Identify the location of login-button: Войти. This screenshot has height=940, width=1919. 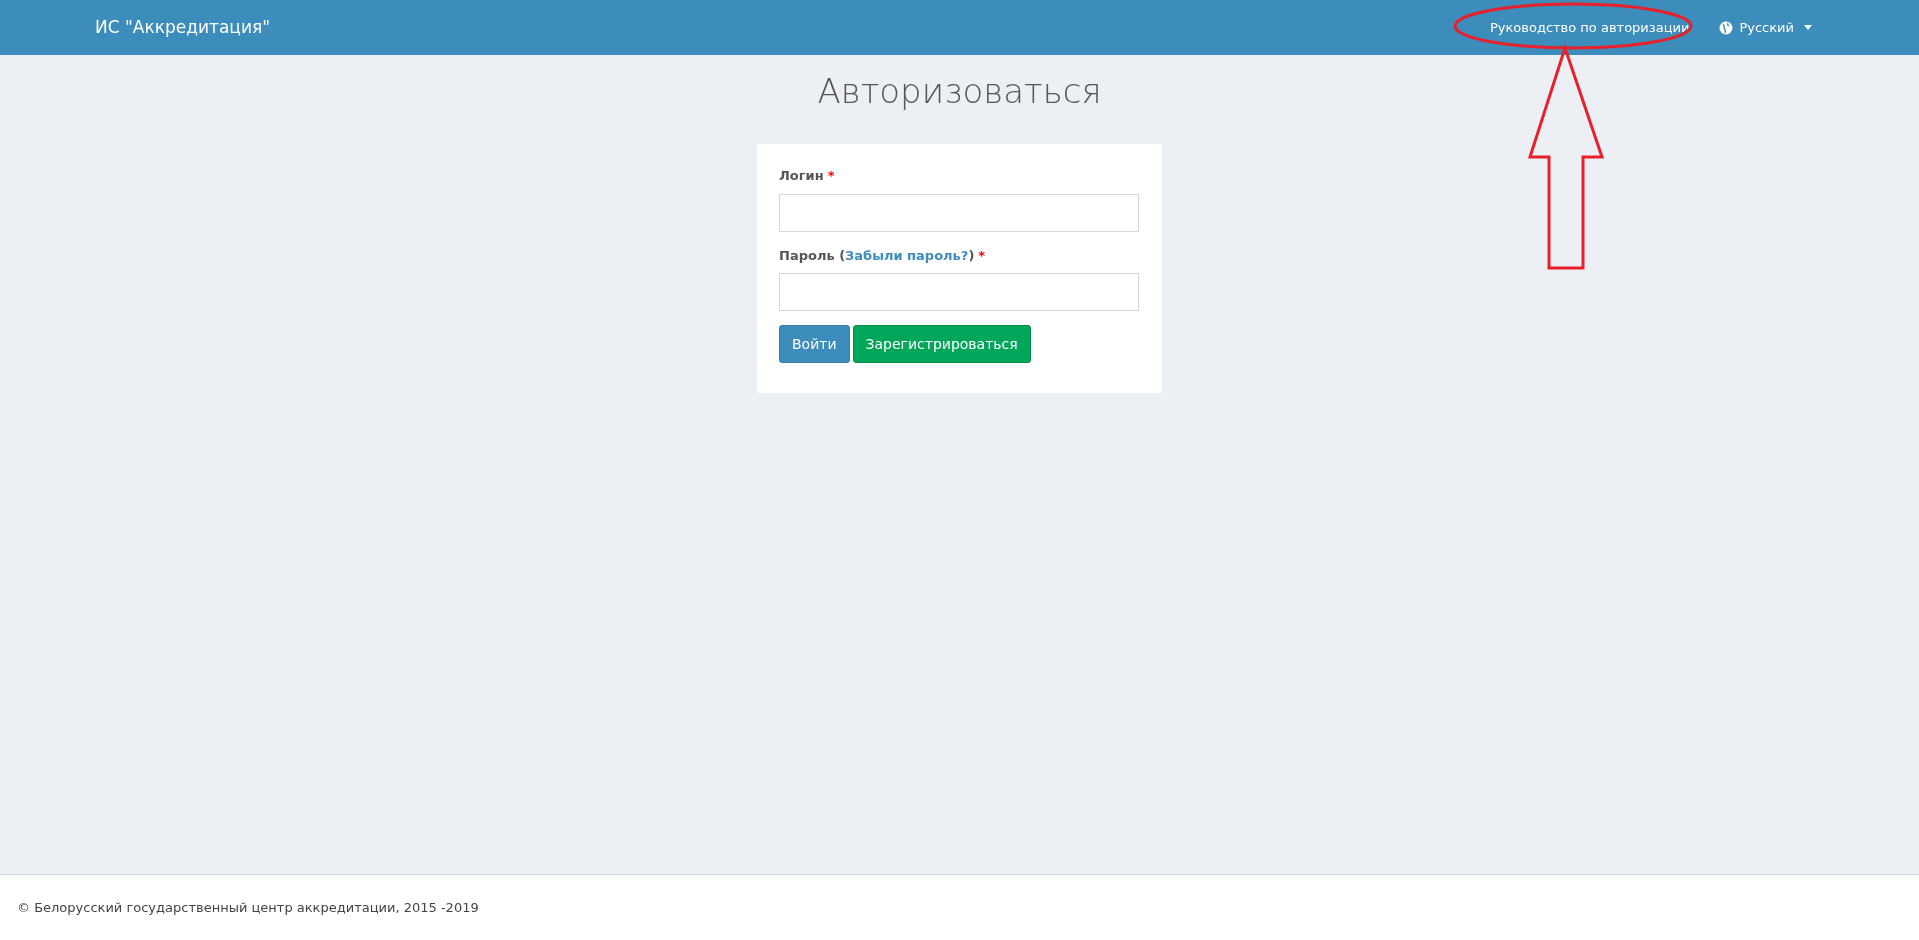
(814, 344).